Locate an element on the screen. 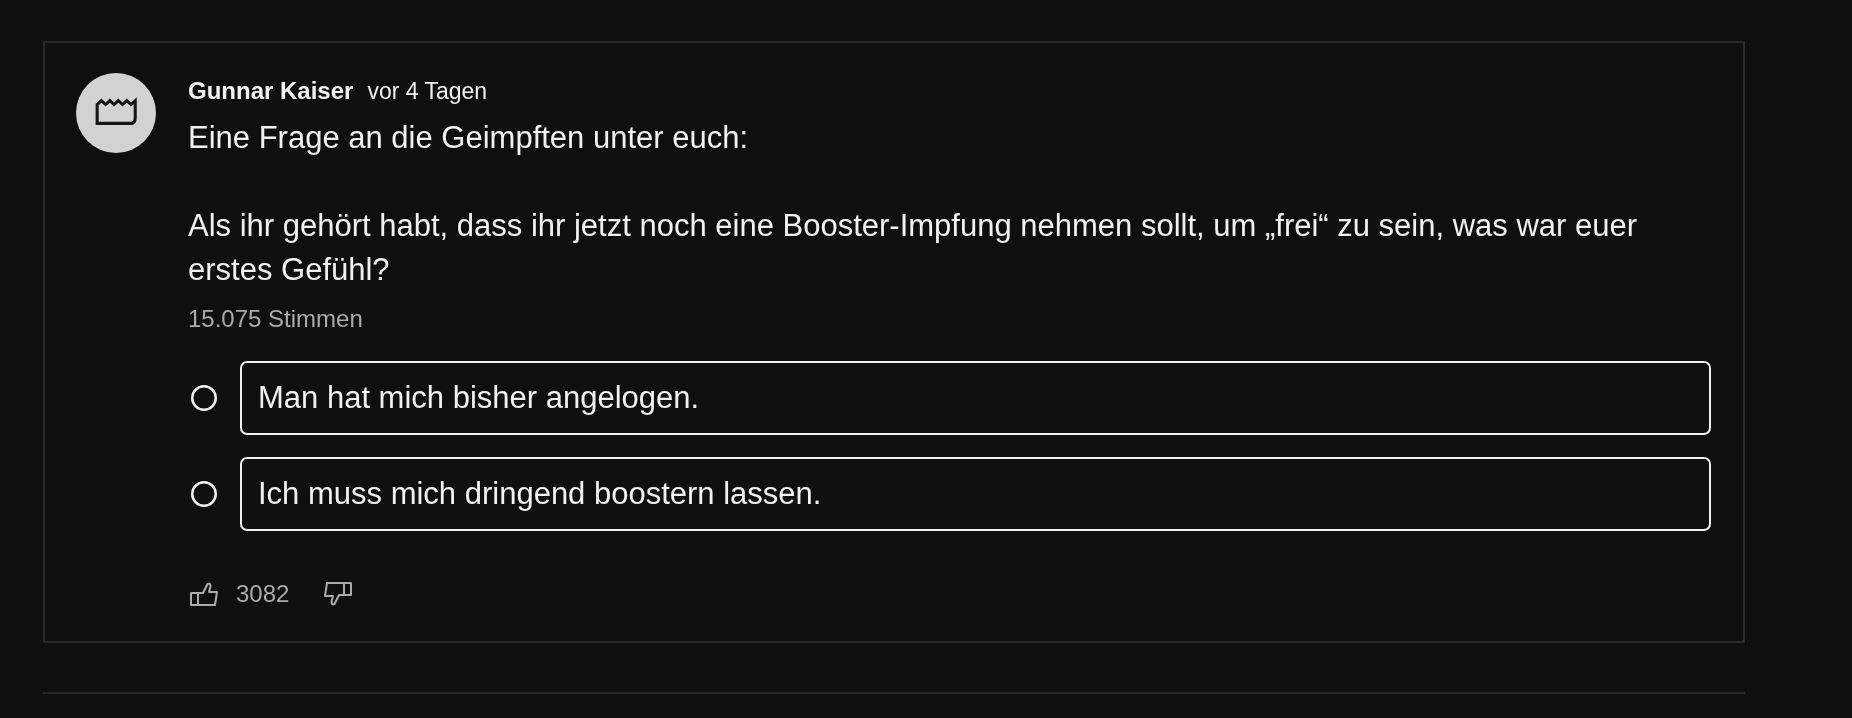  poll-option: Ich muss mich dringend boostern lassen. is located at coordinates (975, 494).